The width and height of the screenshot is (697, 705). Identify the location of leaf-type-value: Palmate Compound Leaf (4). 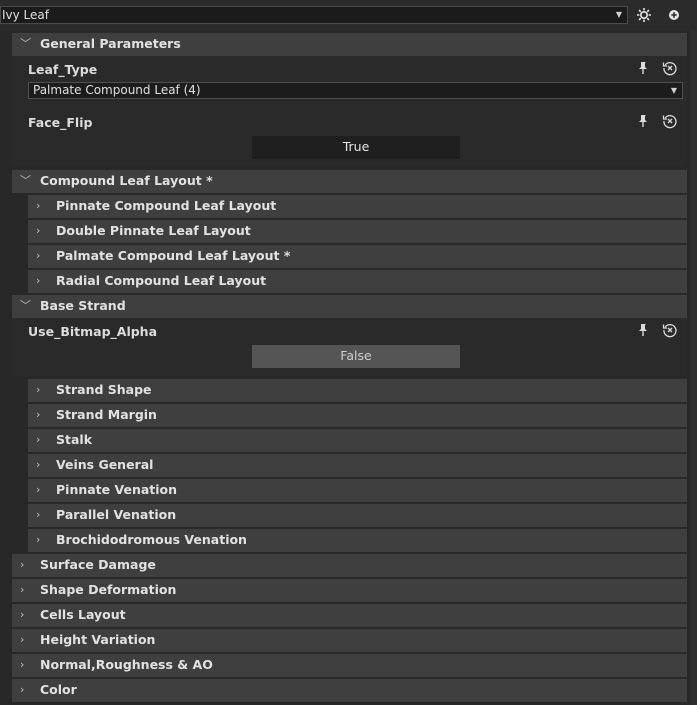
(117, 90).